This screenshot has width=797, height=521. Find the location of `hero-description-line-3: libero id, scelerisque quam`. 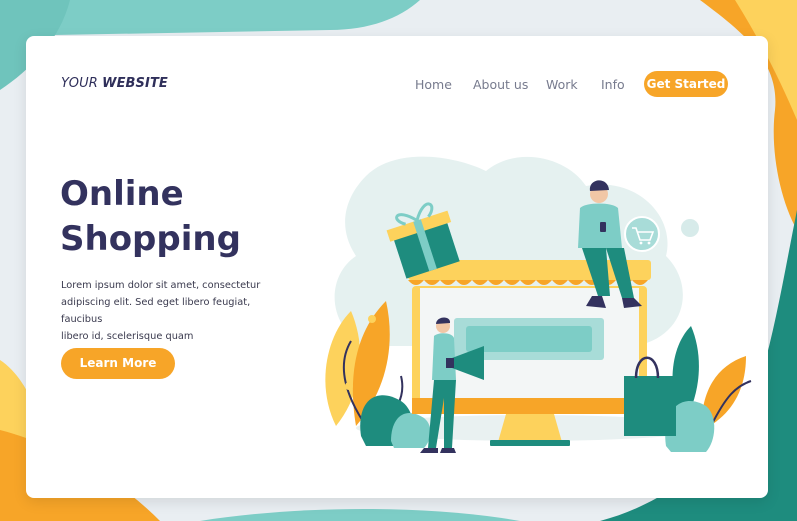

hero-description-line-3: libero id, scelerisque quam is located at coordinates (127, 336).